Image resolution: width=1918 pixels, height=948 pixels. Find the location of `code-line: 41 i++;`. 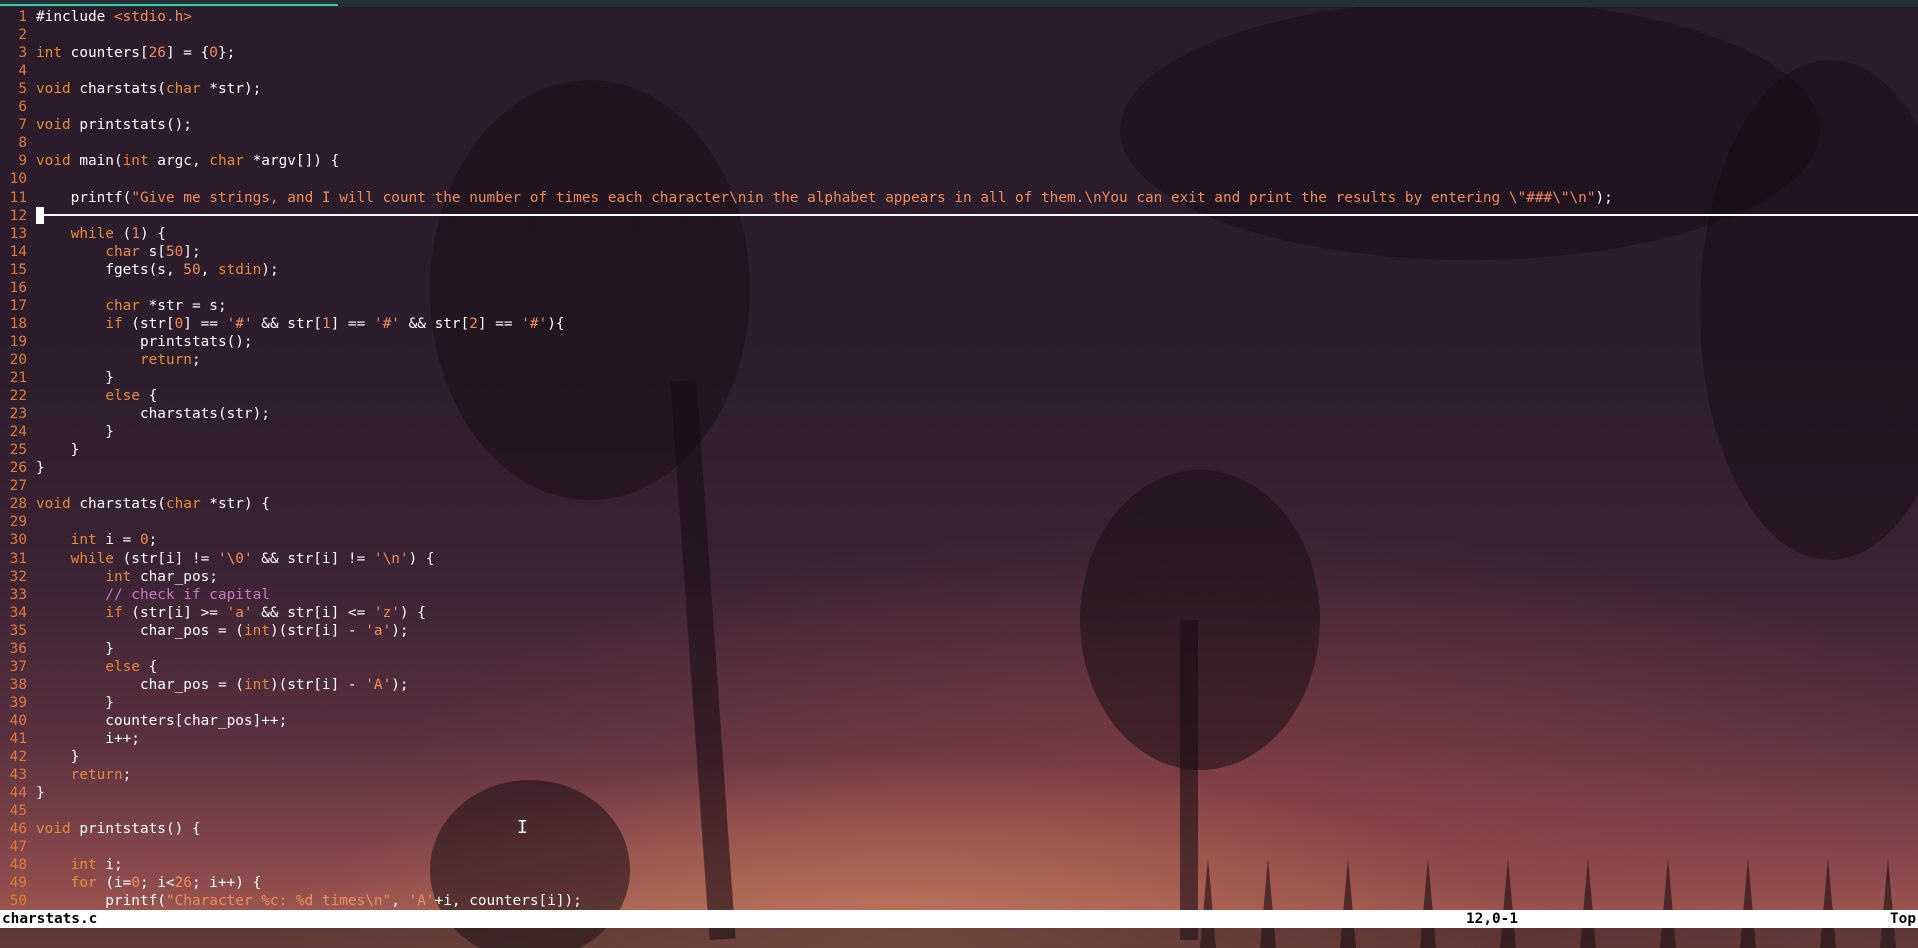

code-line: 41 i++; is located at coordinates (959, 739).